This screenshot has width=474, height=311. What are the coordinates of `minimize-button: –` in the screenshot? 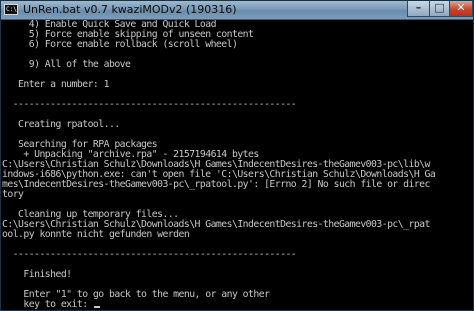 It's located at (418, 9).